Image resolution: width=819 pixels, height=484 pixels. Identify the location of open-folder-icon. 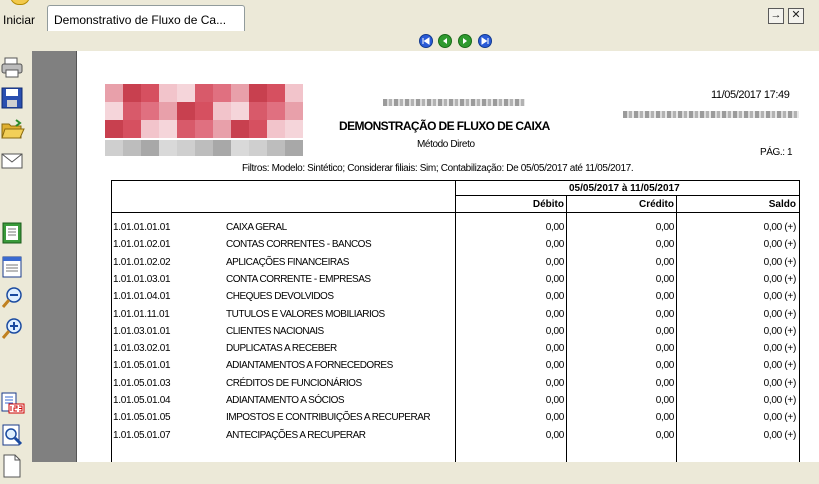
(13, 129).